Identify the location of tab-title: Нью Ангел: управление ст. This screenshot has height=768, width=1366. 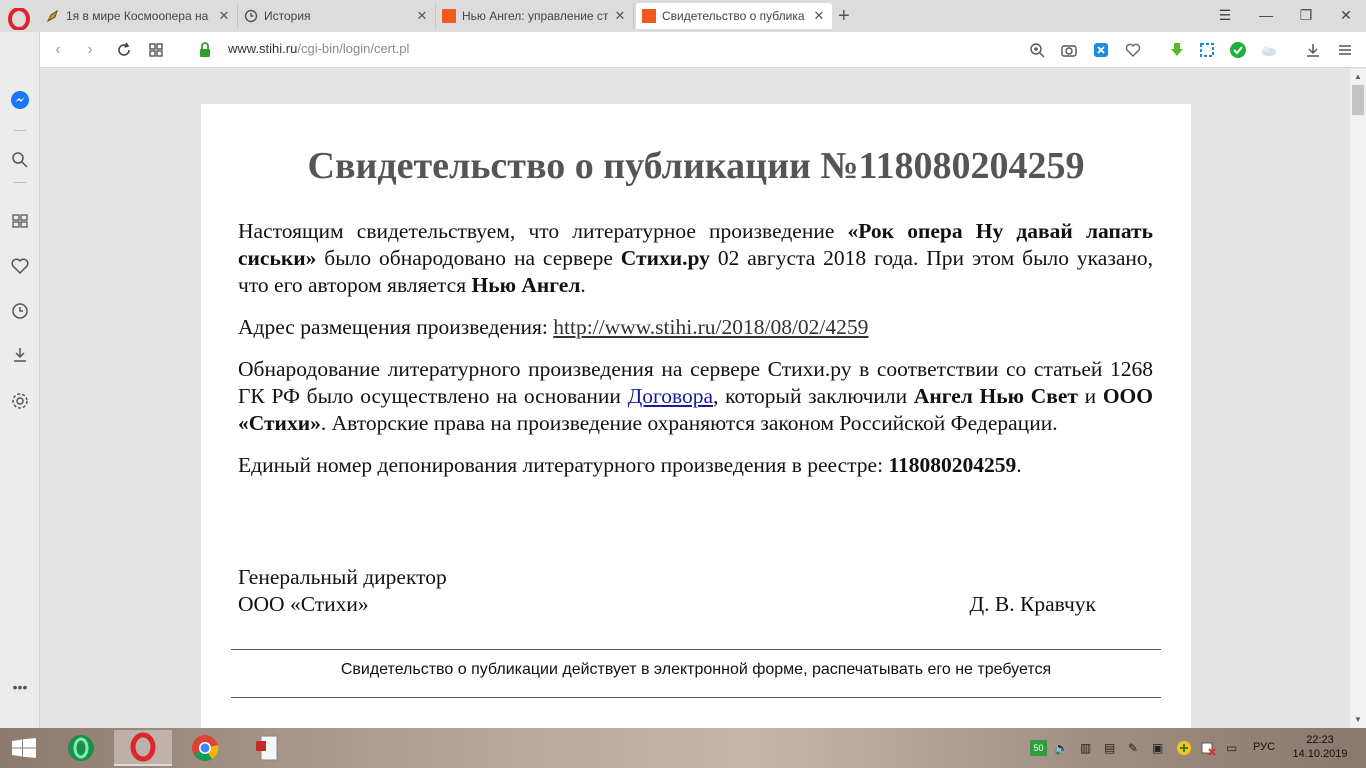
(535, 16).